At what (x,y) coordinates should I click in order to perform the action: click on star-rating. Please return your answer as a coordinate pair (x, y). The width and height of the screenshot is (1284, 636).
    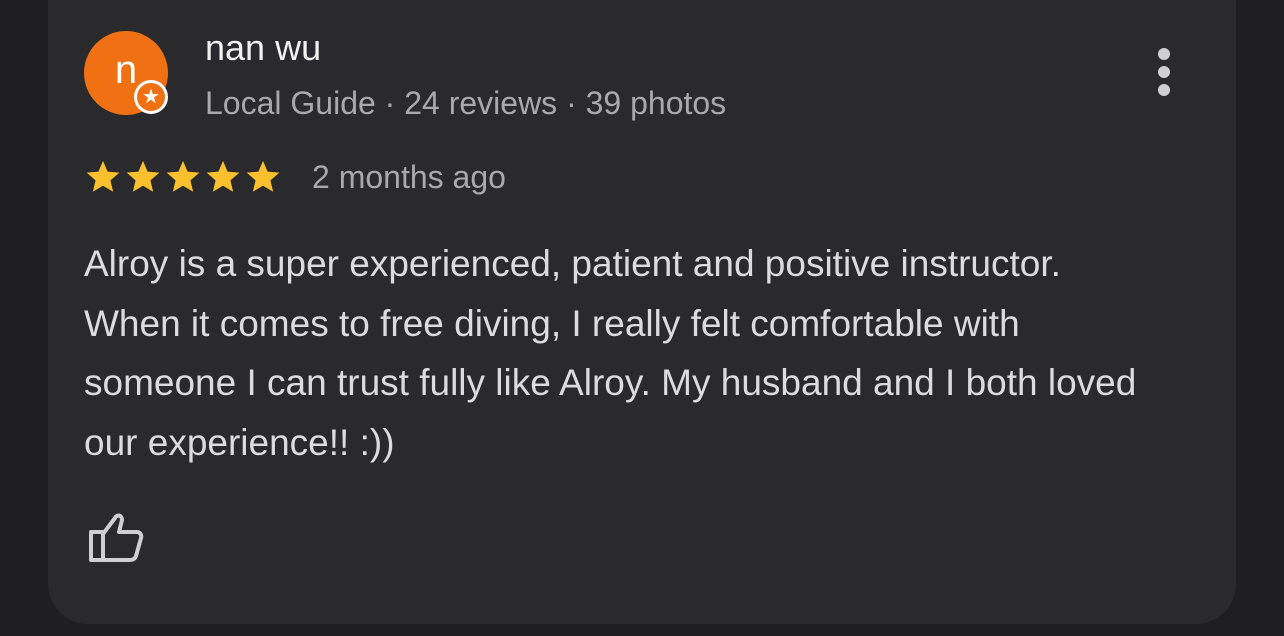
    Looking at the image, I should click on (184, 177).